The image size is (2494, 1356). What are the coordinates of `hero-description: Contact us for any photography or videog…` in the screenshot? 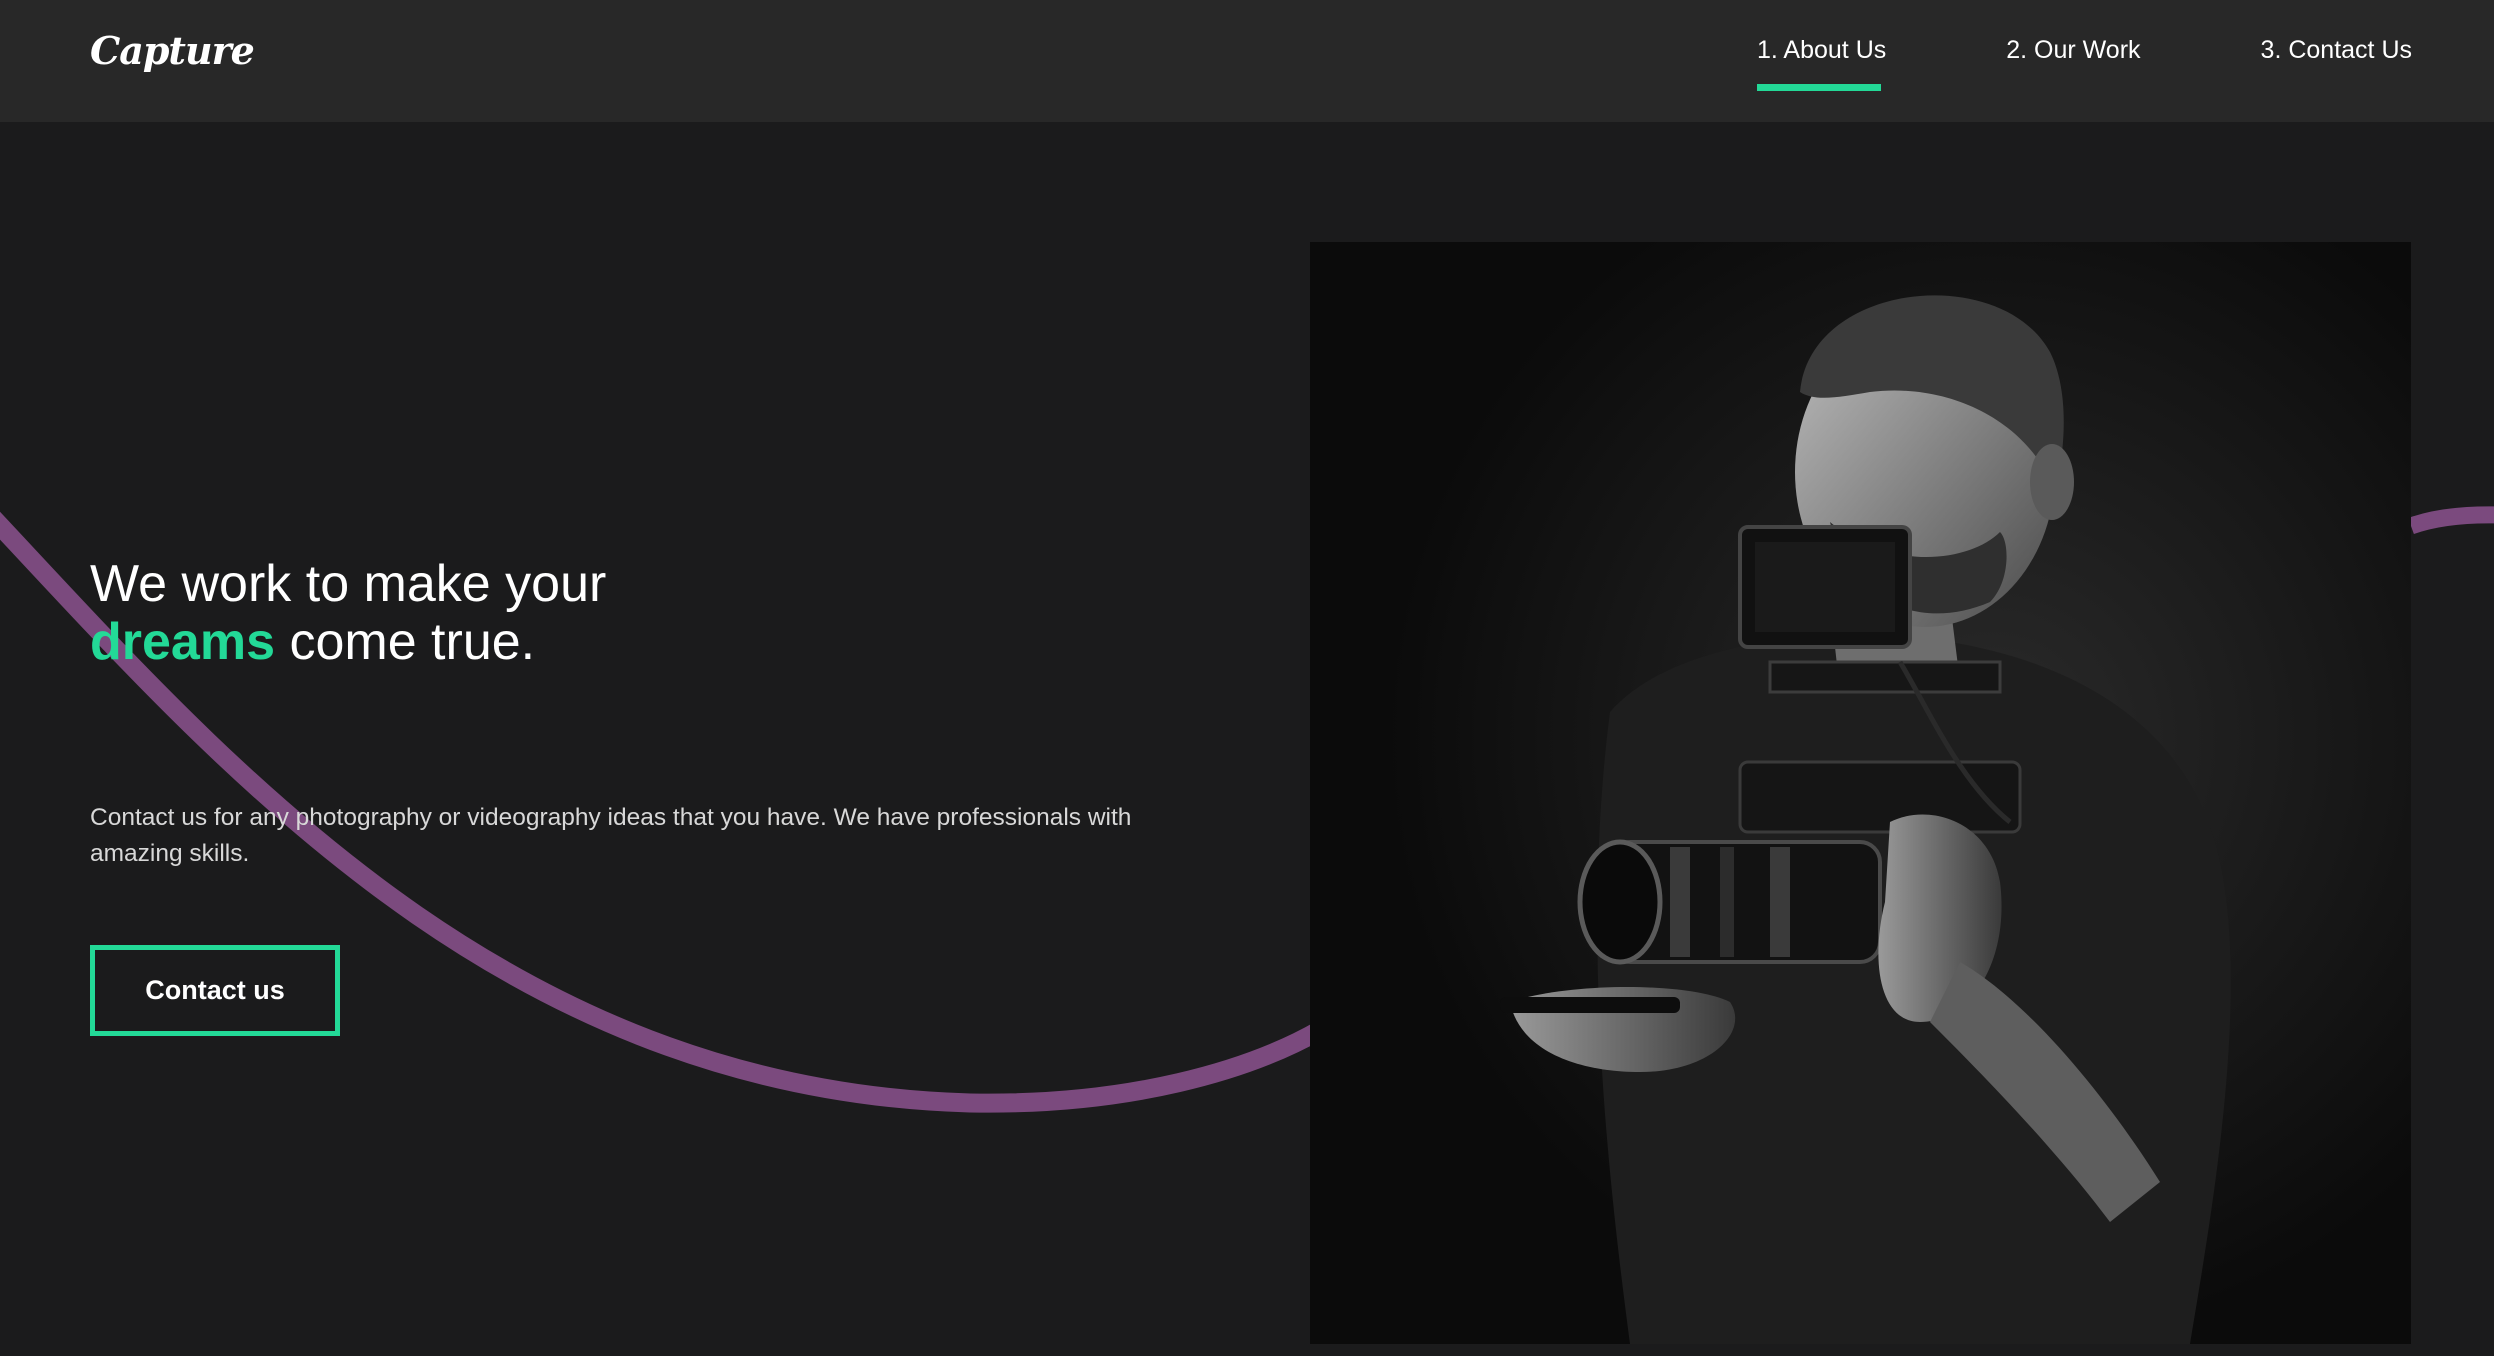 It's located at (611, 835).